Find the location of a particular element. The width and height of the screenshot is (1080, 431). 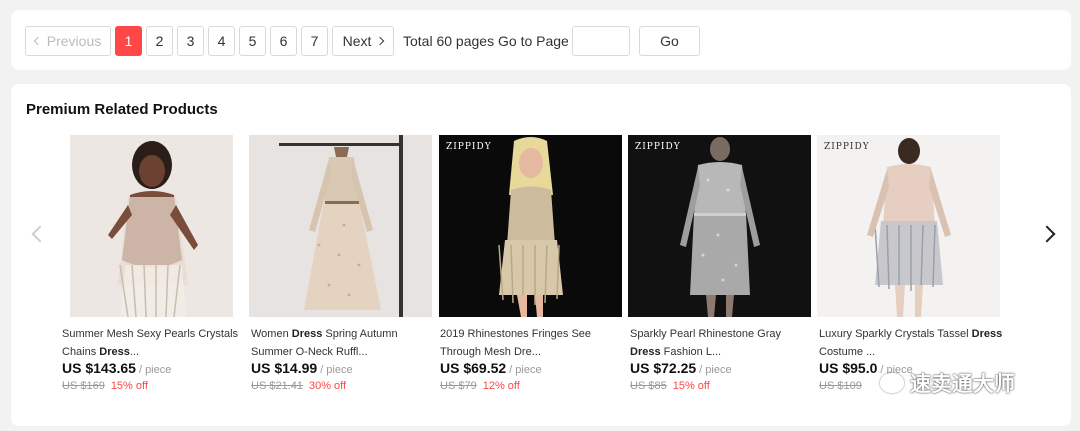

product-price: US $69.52 is located at coordinates (473, 368).